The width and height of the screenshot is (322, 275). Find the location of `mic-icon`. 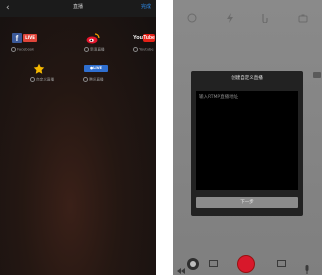

mic-icon is located at coordinates (307, 266).